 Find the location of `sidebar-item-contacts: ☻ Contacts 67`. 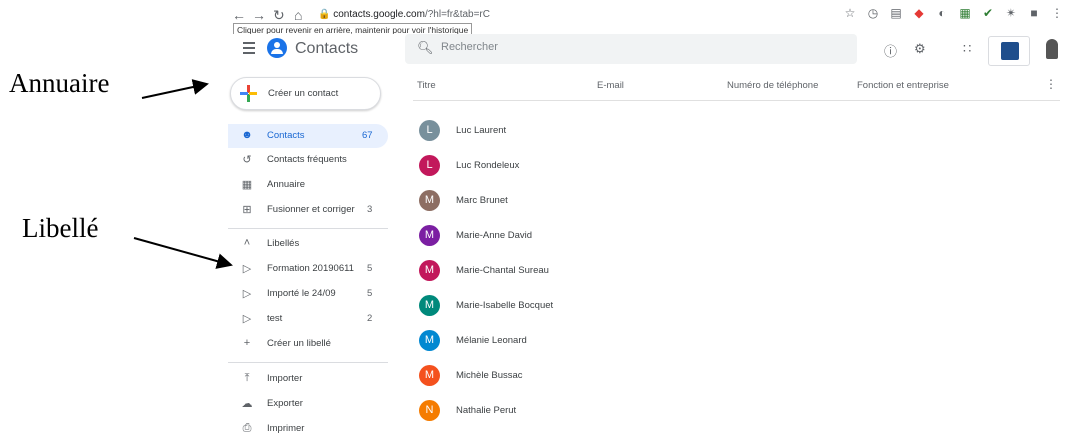

sidebar-item-contacts: ☻ Contacts 67 is located at coordinates (308, 136).